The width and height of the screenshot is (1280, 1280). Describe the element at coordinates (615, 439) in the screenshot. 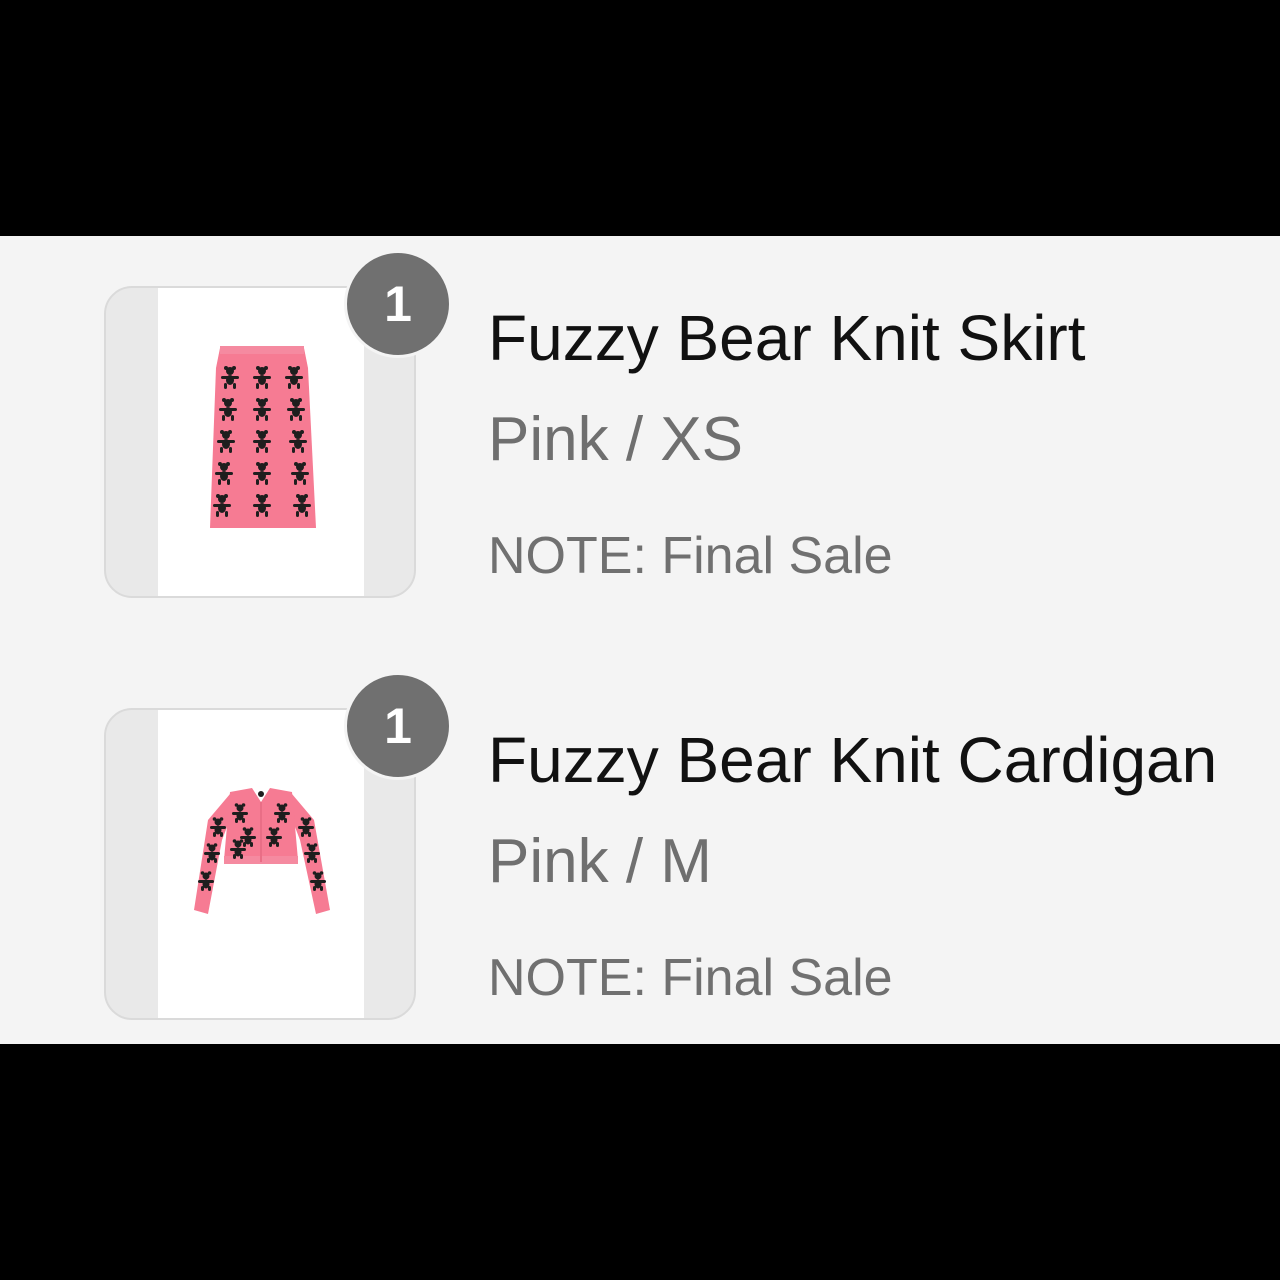

I see `product-variant: Pink / XS` at that location.